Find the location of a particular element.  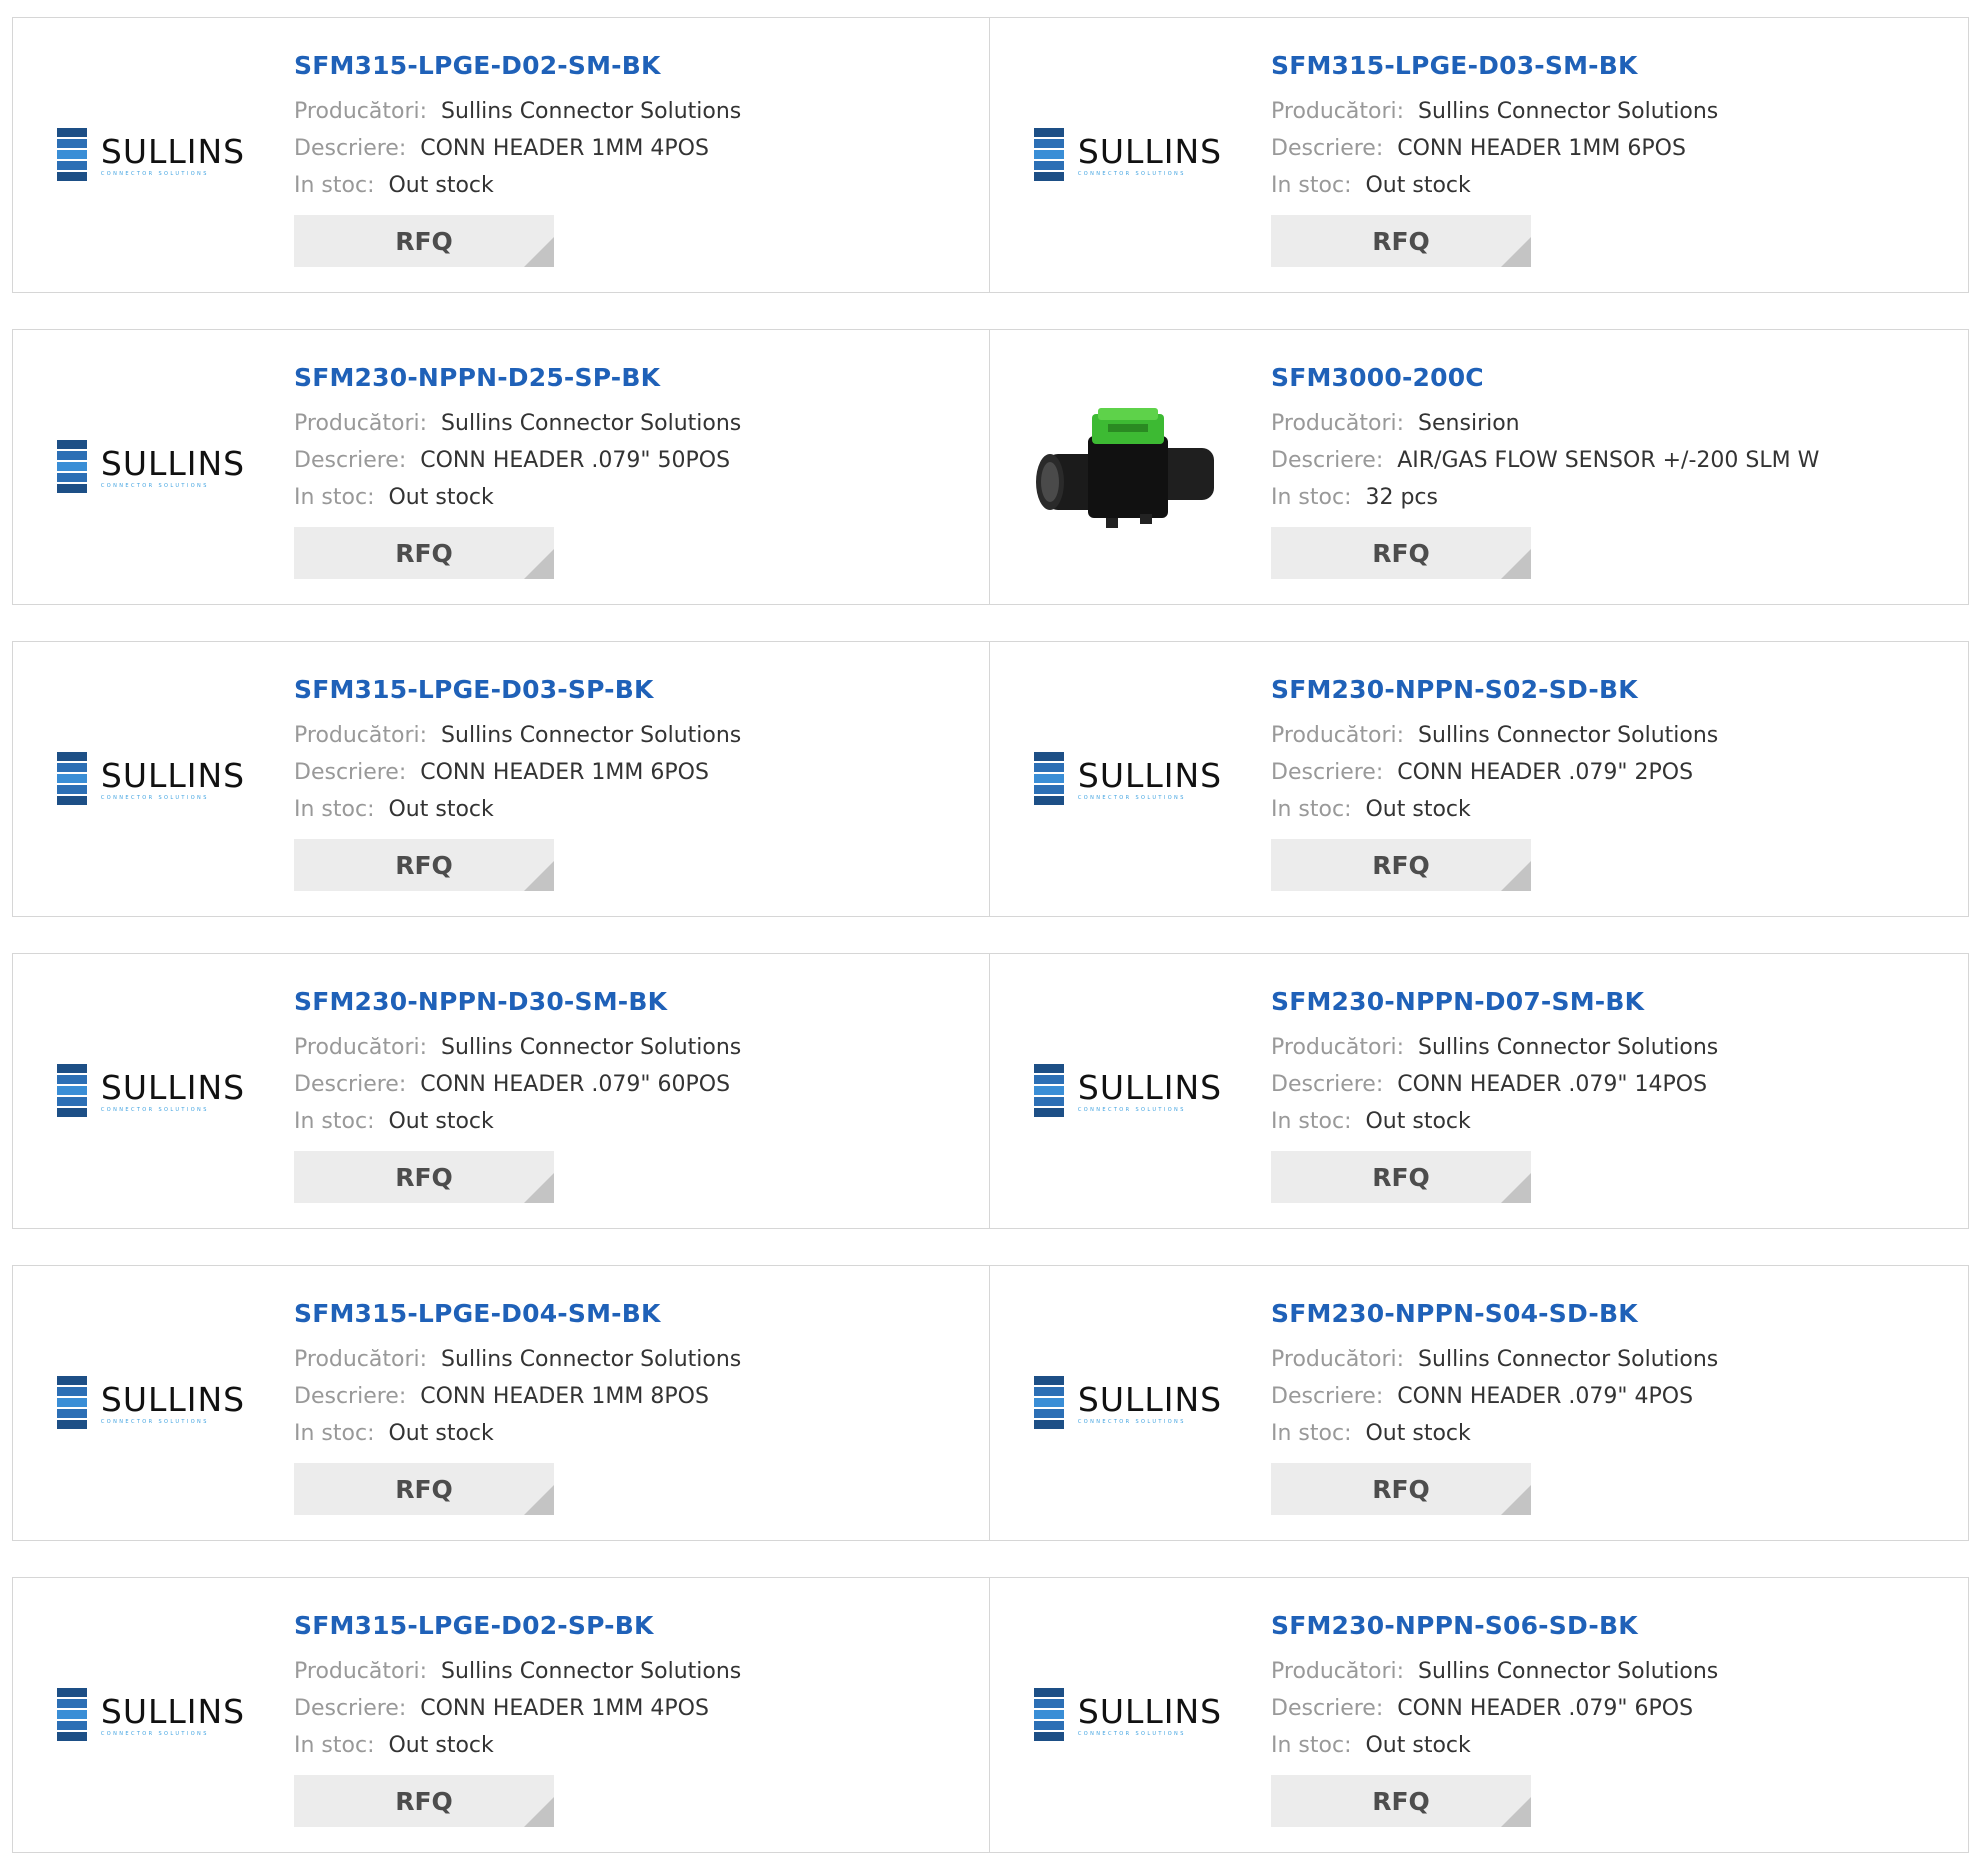

stock-row: In stoc: 32 pcs is located at coordinates (1545, 497).